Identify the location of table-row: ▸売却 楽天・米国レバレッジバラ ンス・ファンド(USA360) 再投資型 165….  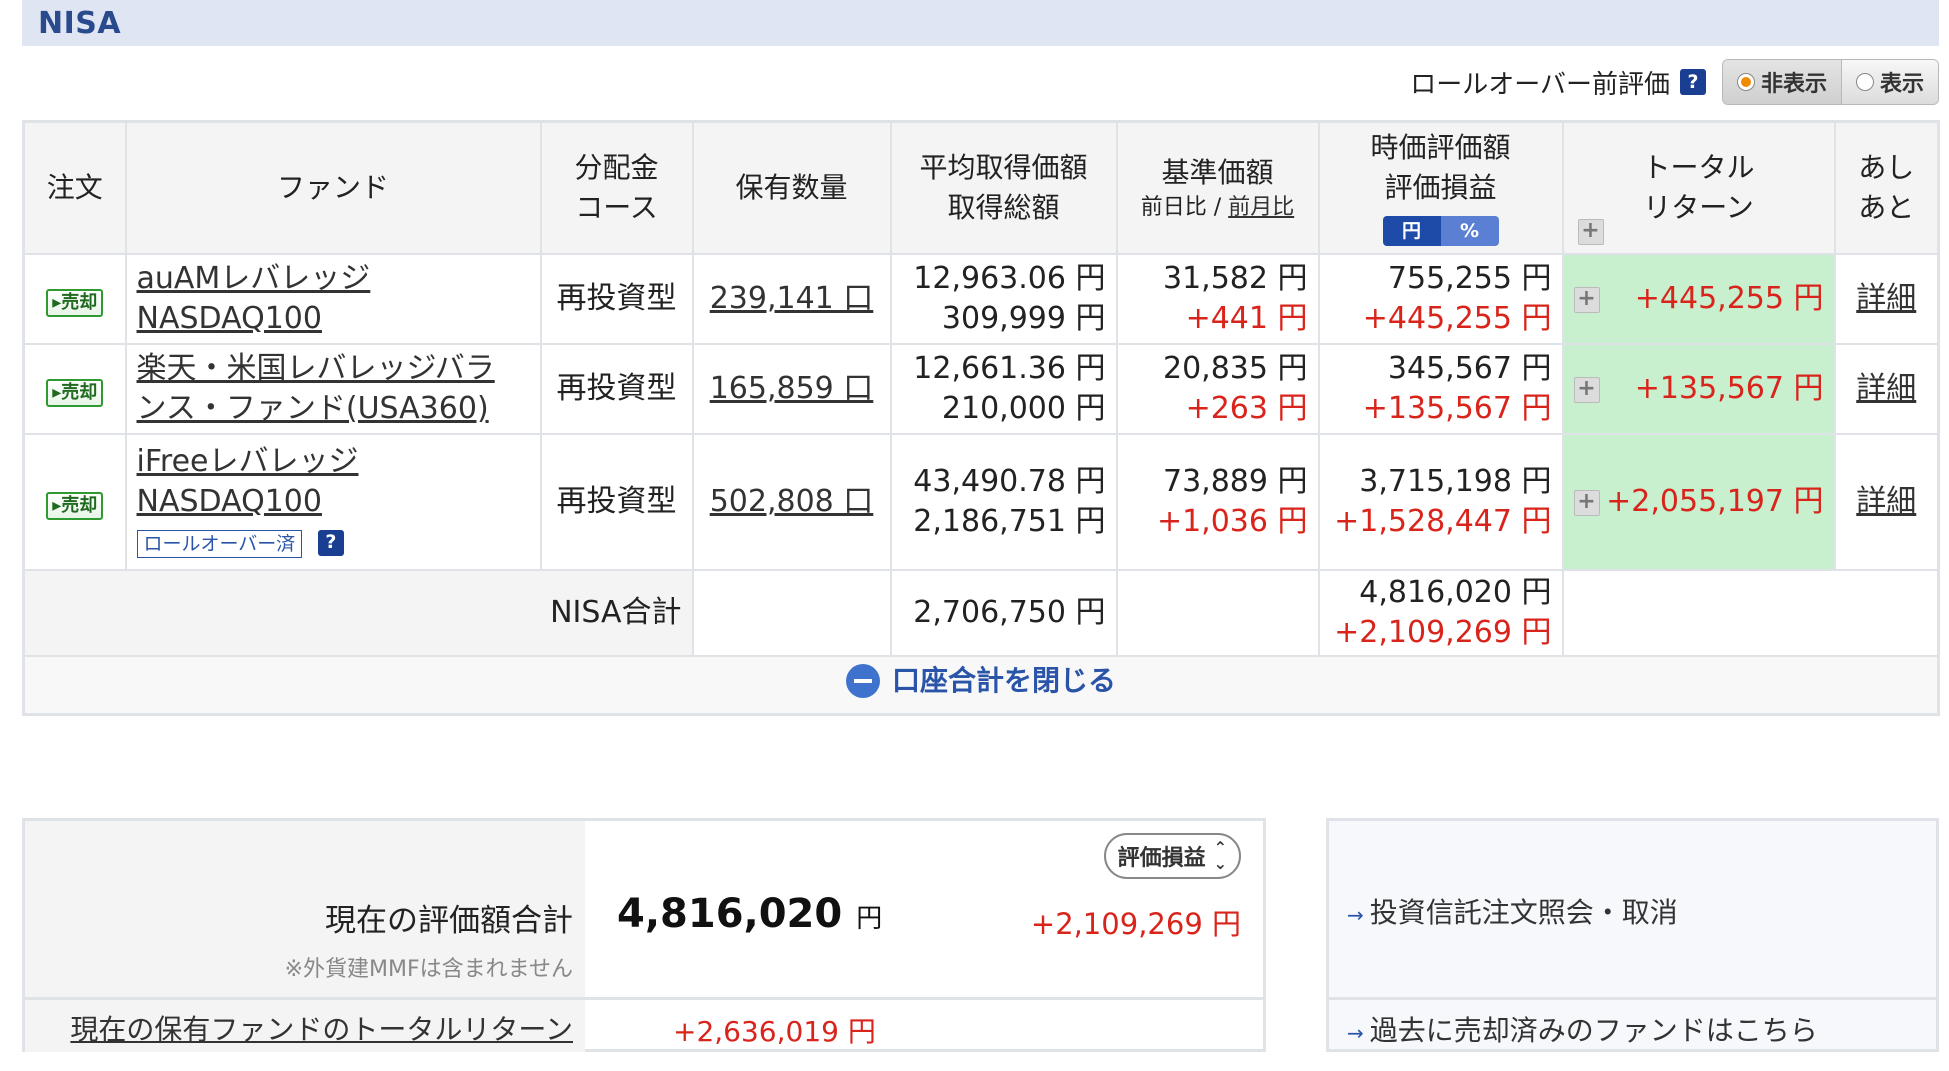
(981, 389).